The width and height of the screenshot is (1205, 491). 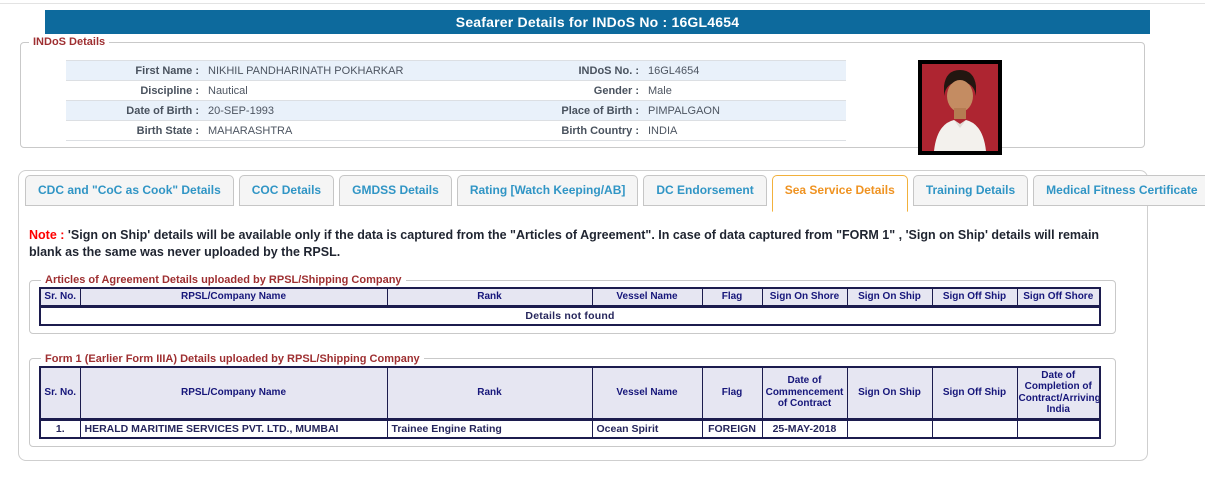 What do you see at coordinates (371, 90) in the screenshot?
I see `field-value: Nautical` at bounding box center [371, 90].